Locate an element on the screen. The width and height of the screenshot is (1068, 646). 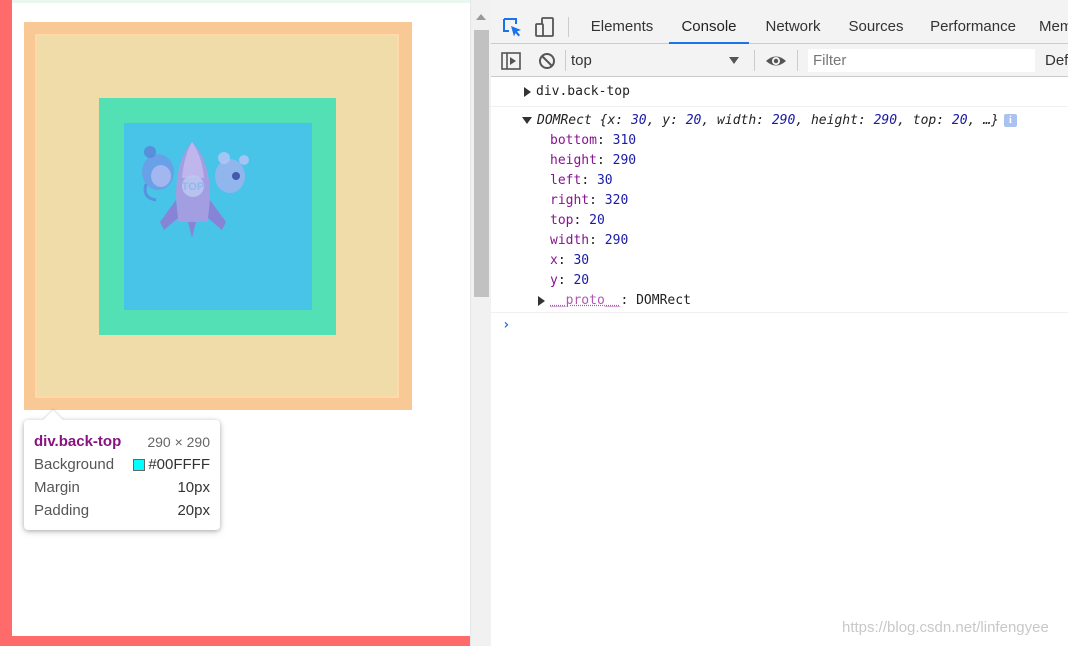
color-swatch is located at coordinates (139, 464).